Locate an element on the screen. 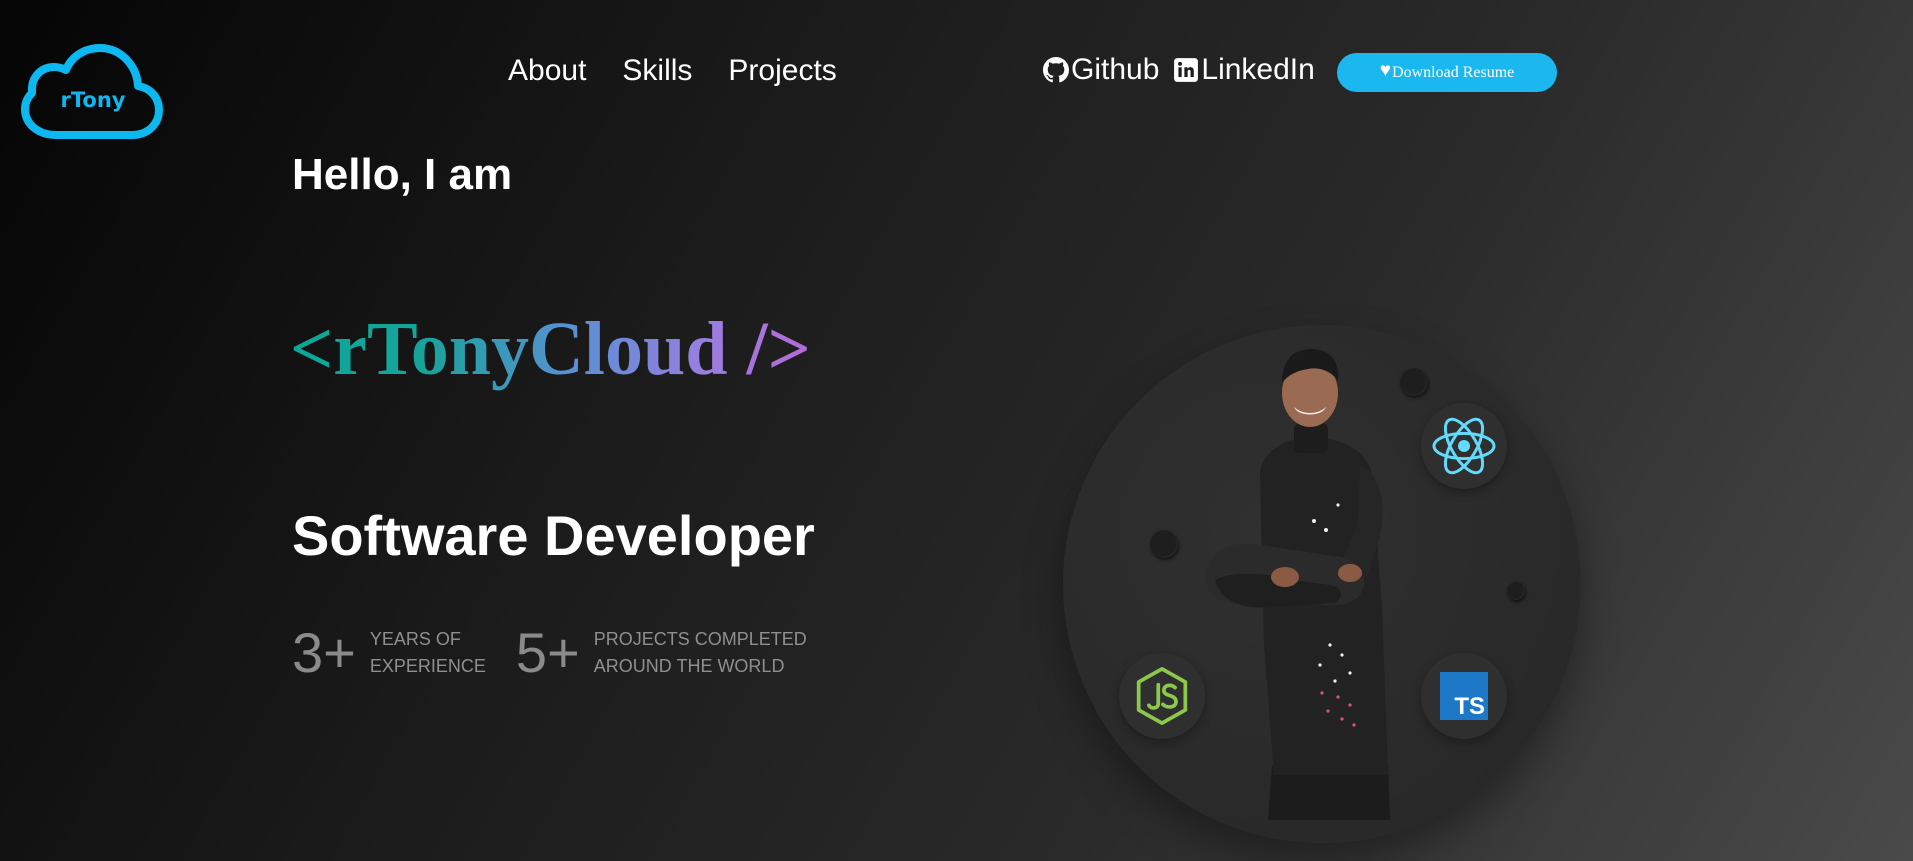 The width and height of the screenshot is (1913, 861). typescript-badge: TS is located at coordinates (1464, 696).